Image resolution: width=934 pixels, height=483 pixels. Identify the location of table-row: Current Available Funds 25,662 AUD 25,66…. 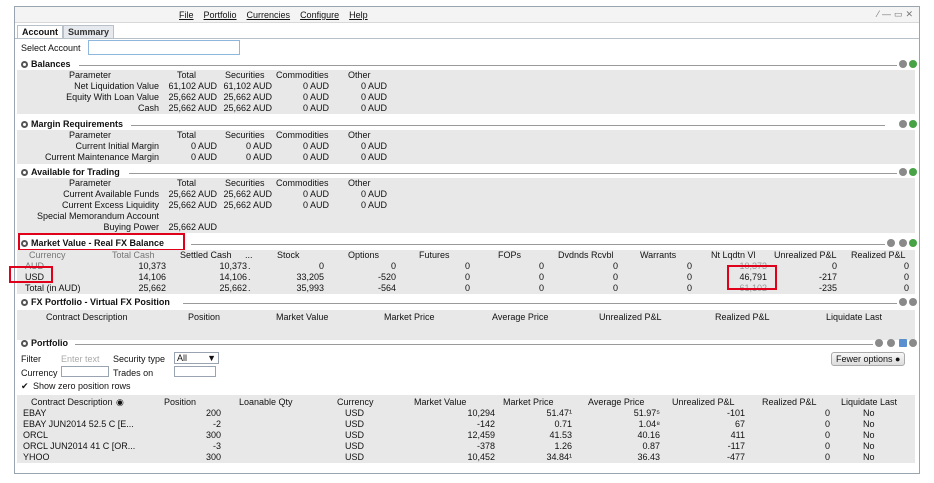
(225, 194).